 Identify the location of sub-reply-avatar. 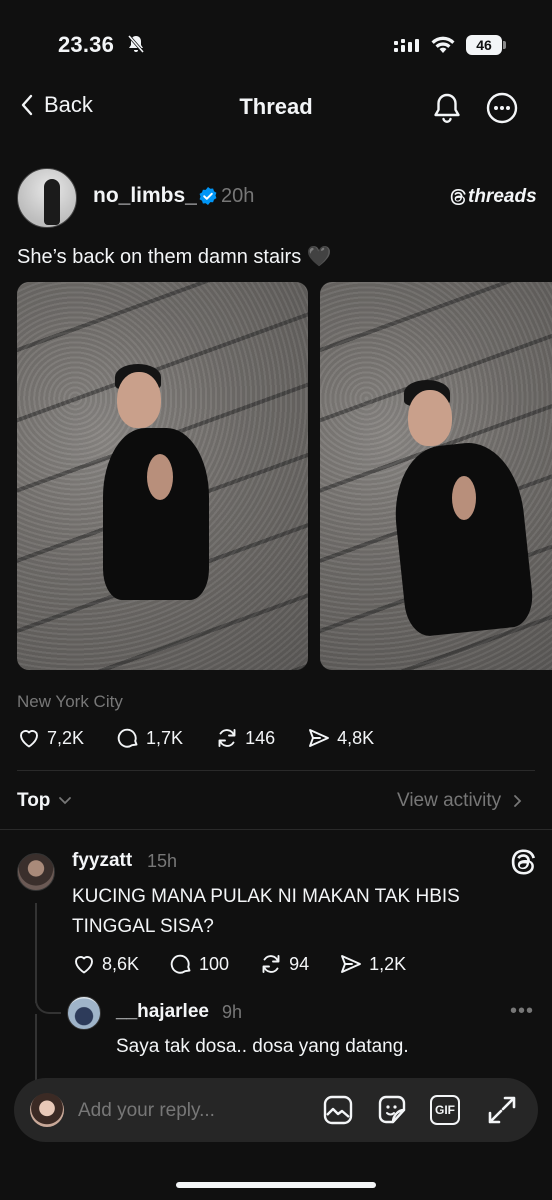
(84, 1013).